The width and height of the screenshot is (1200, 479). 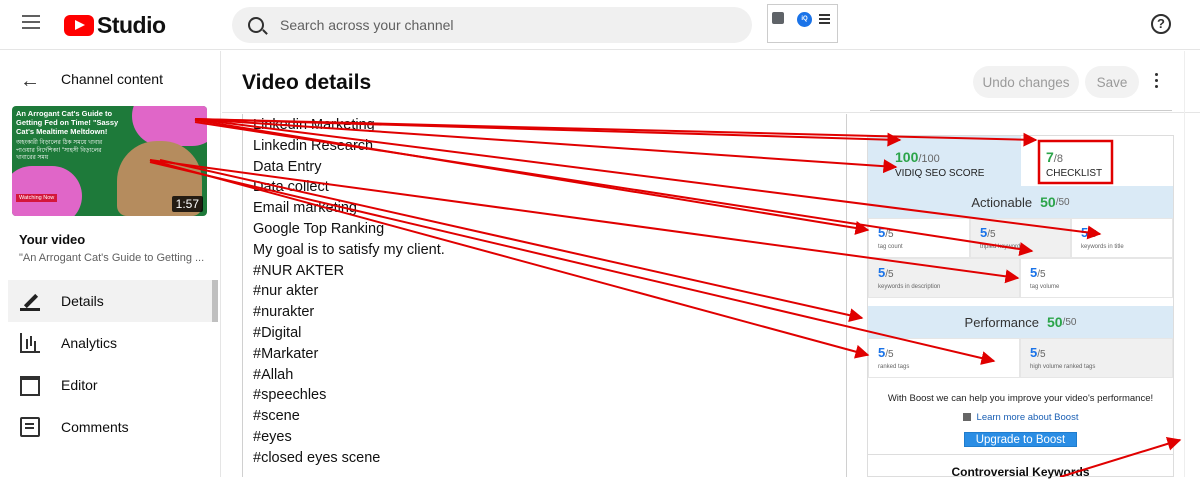 What do you see at coordinates (1074, 173) in the screenshot?
I see `checklist-label: CHECKLIST` at bounding box center [1074, 173].